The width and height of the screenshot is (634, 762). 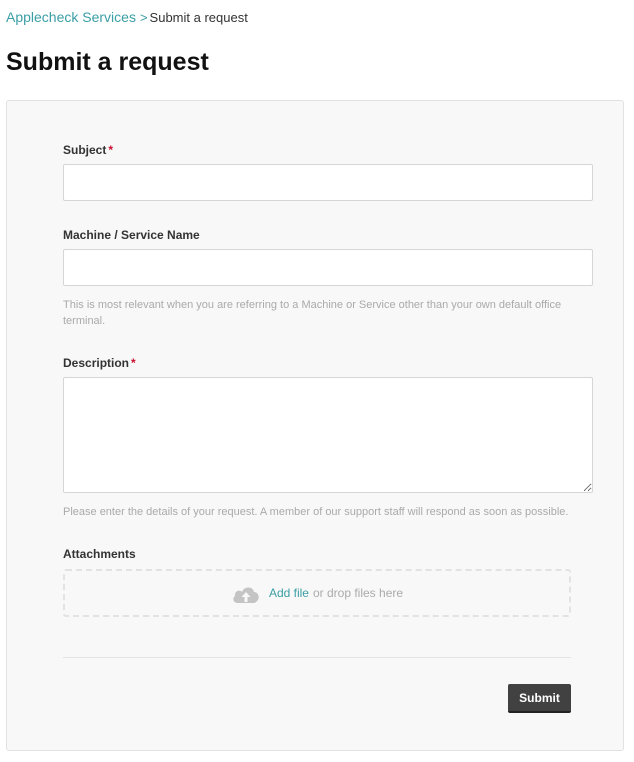 What do you see at coordinates (328, 267) in the screenshot?
I see `machine-service-input` at bounding box center [328, 267].